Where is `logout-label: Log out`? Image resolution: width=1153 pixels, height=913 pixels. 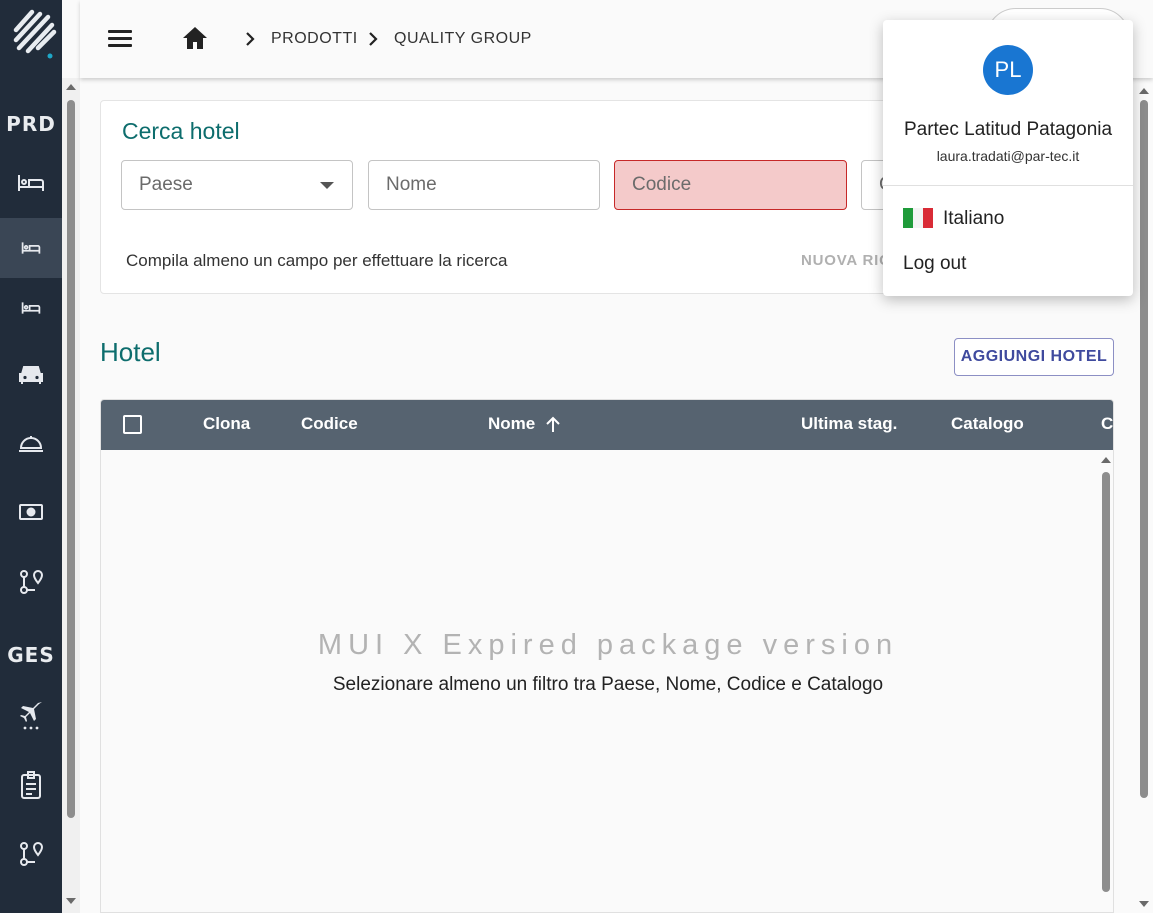 logout-label: Log out is located at coordinates (935, 263).